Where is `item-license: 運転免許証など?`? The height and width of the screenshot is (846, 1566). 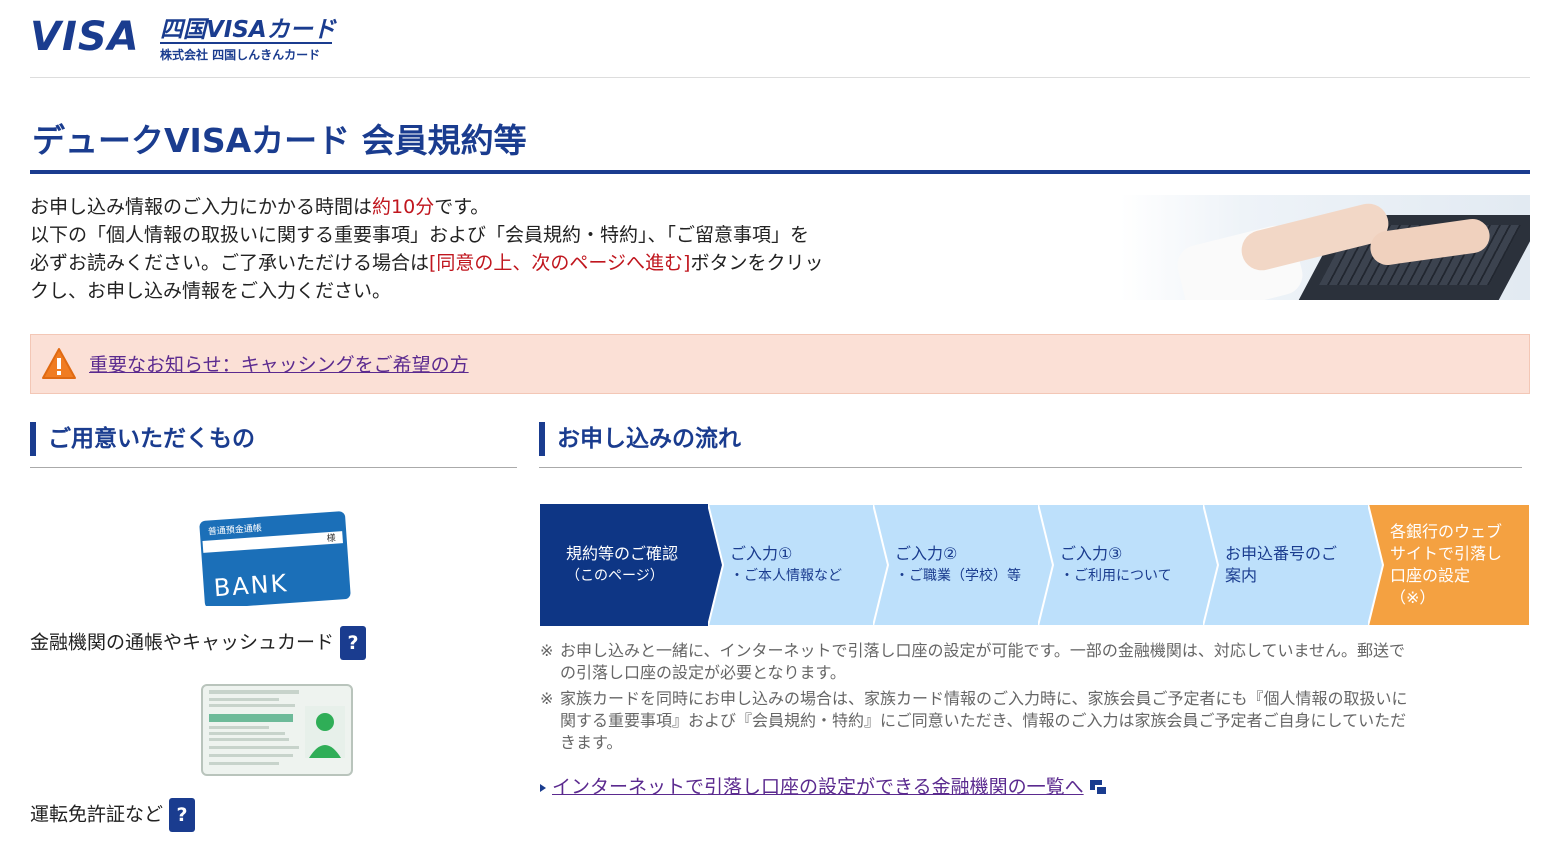 item-license: 運転免許証など? is located at coordinates (113, 815).